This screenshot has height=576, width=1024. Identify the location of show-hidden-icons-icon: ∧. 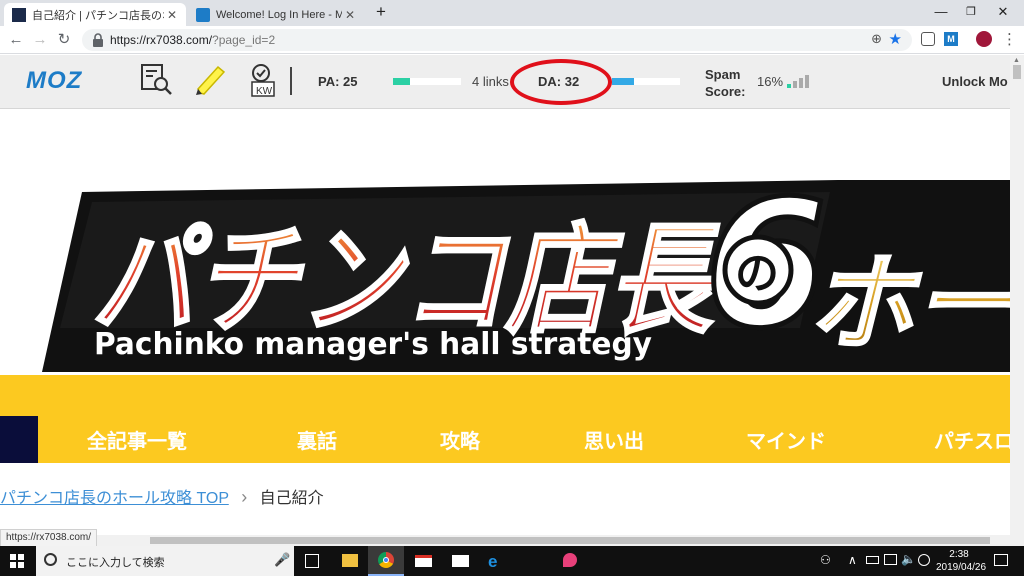
(852, 560).